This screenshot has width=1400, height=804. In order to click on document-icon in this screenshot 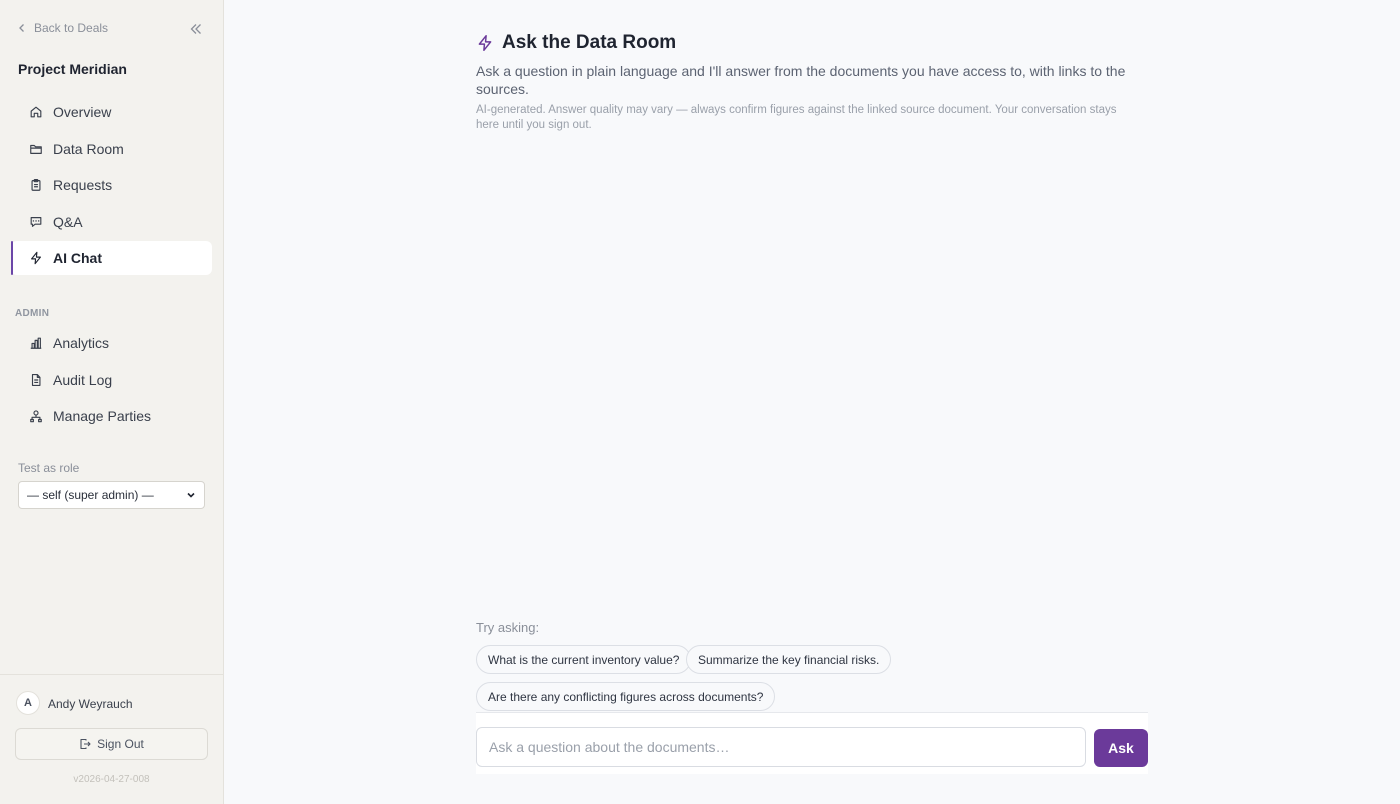, I will do `click(36, 379)`.